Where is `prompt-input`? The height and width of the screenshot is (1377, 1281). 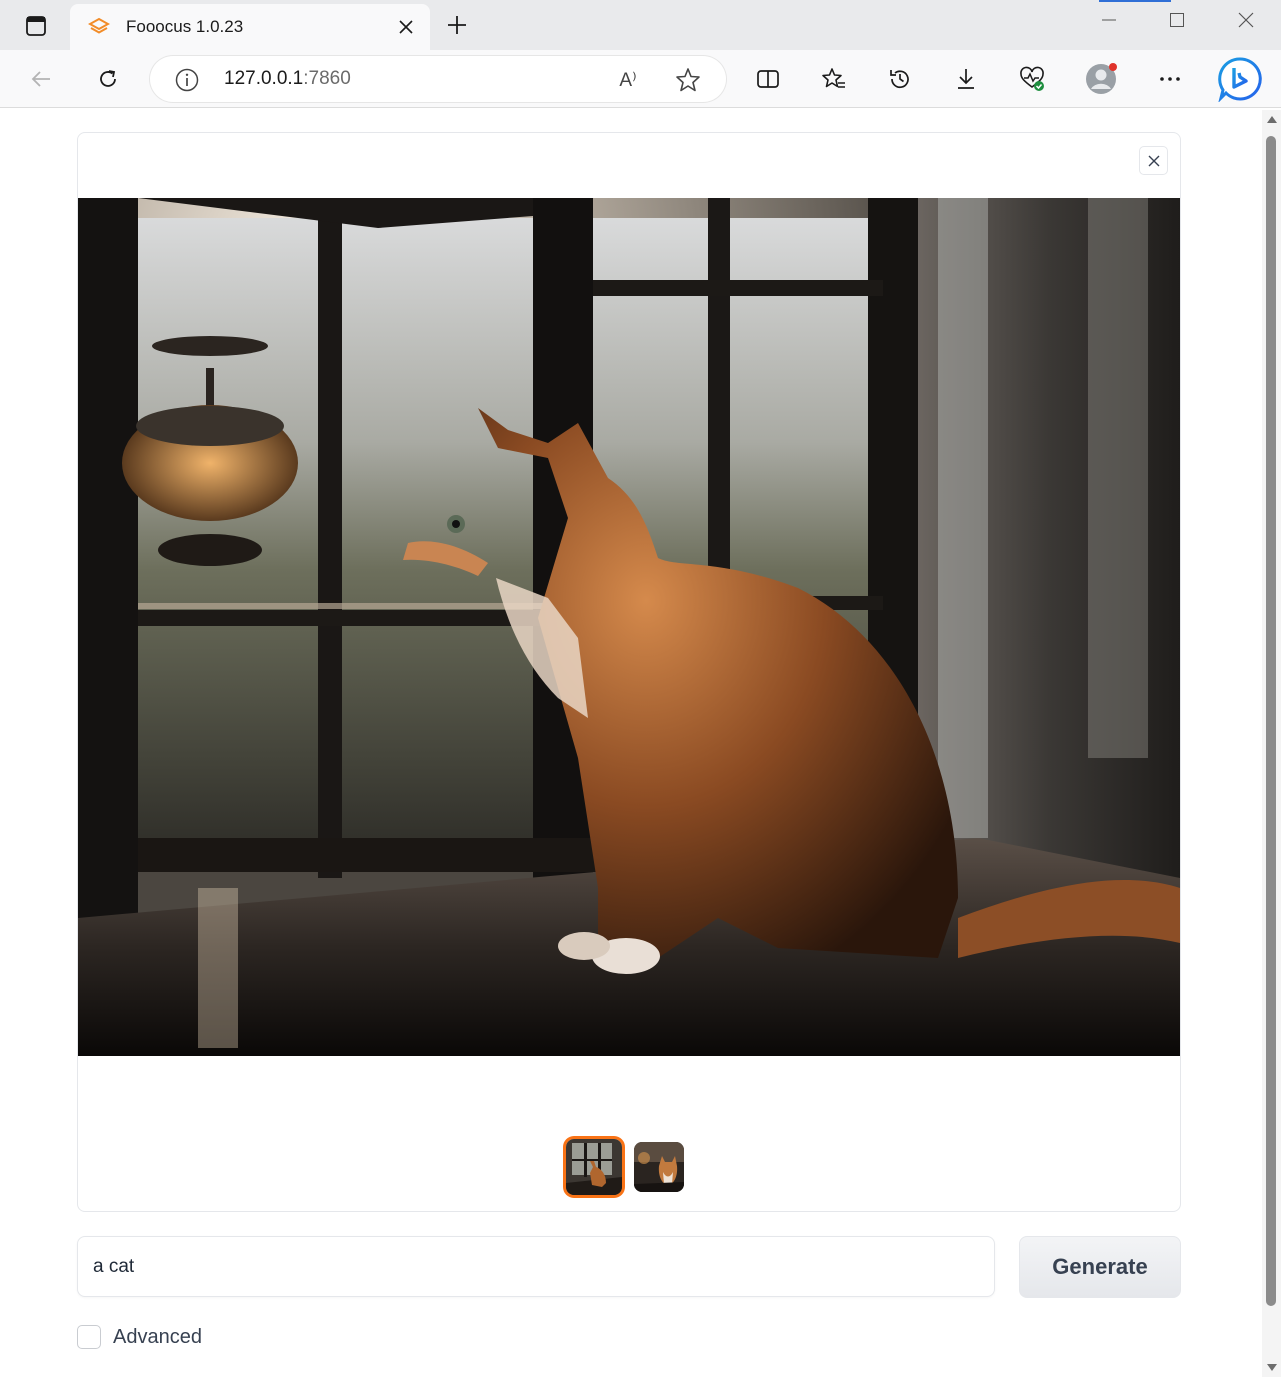 prompt-input is located at coordinates (533, 1266).